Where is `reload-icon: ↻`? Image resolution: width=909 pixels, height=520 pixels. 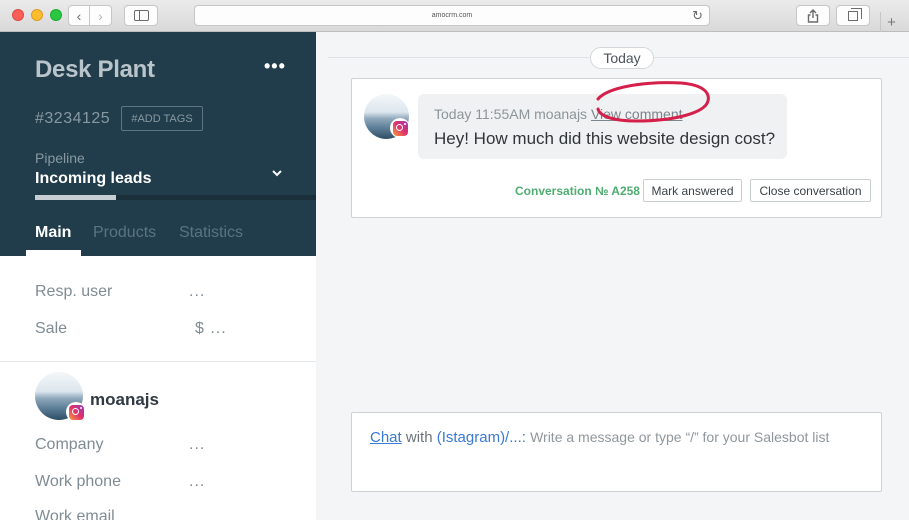
reload-icon: ↻ is located at coordinates (697, 16).